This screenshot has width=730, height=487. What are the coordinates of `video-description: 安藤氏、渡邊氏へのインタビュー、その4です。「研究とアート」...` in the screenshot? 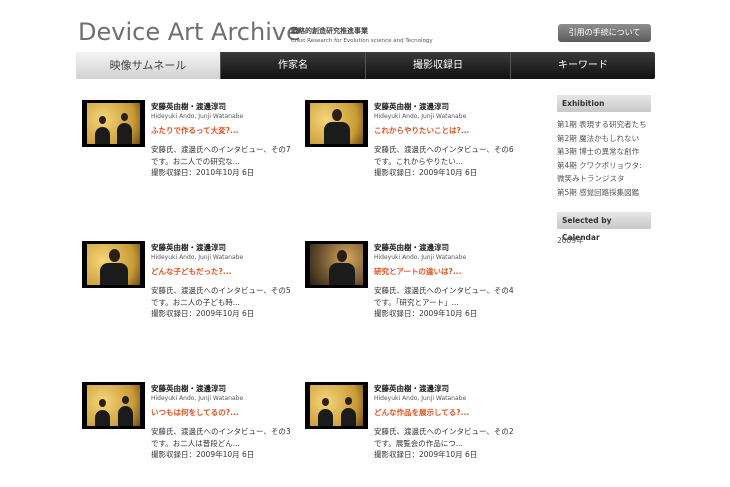 It's located at (444, 296).